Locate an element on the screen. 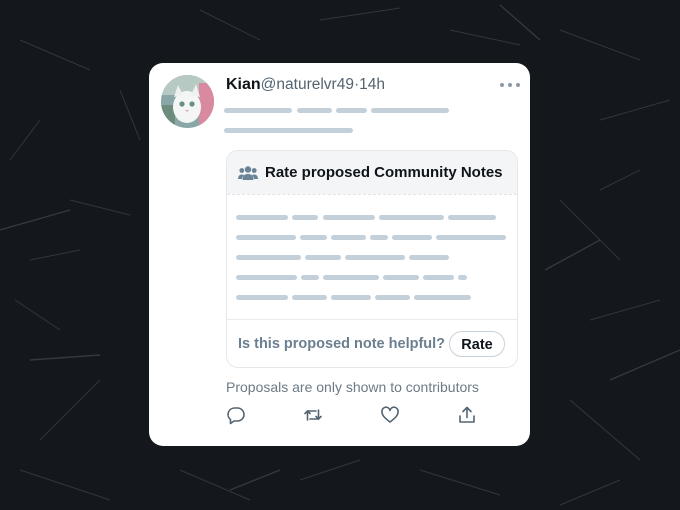 This screenshot has height=510, width=680. repost-icon is located at coordinates (313, 415).